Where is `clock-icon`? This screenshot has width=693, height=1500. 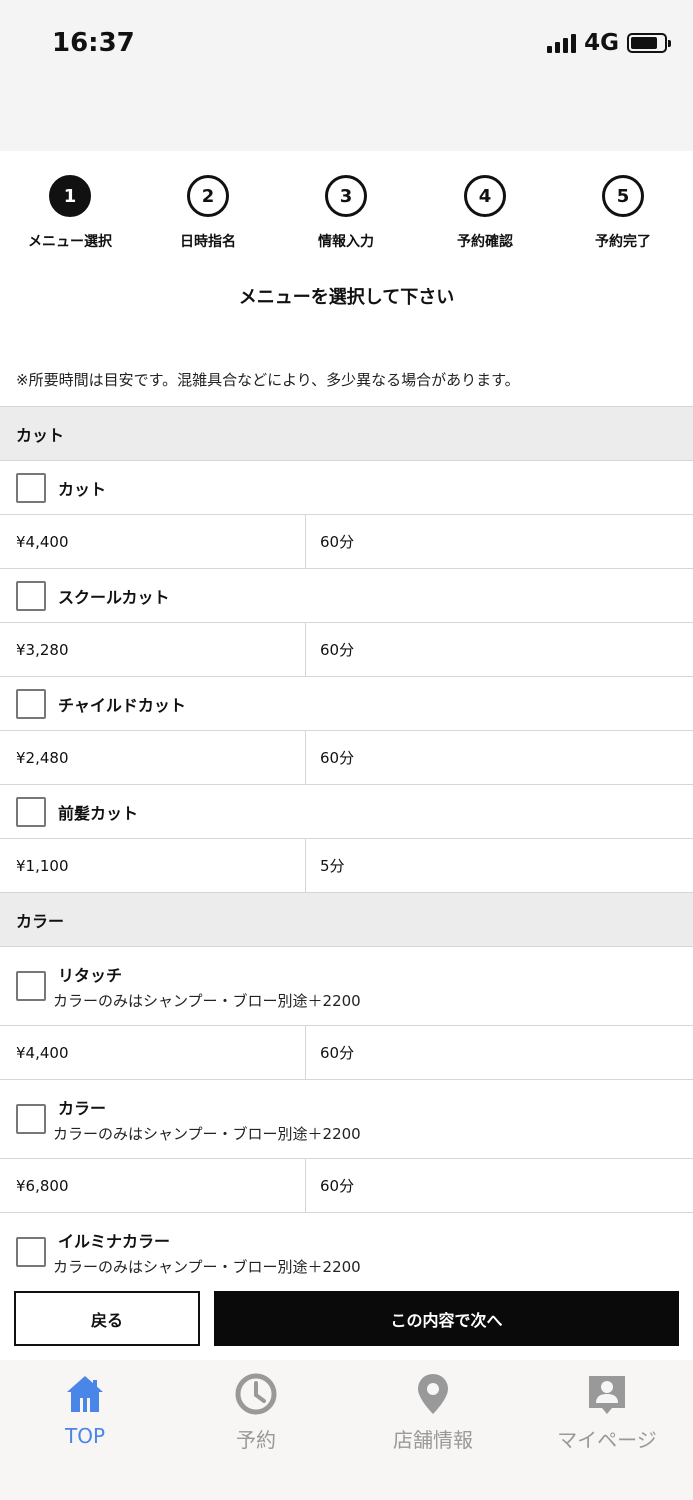
clock-icon is located at coordinates (256, 1394).